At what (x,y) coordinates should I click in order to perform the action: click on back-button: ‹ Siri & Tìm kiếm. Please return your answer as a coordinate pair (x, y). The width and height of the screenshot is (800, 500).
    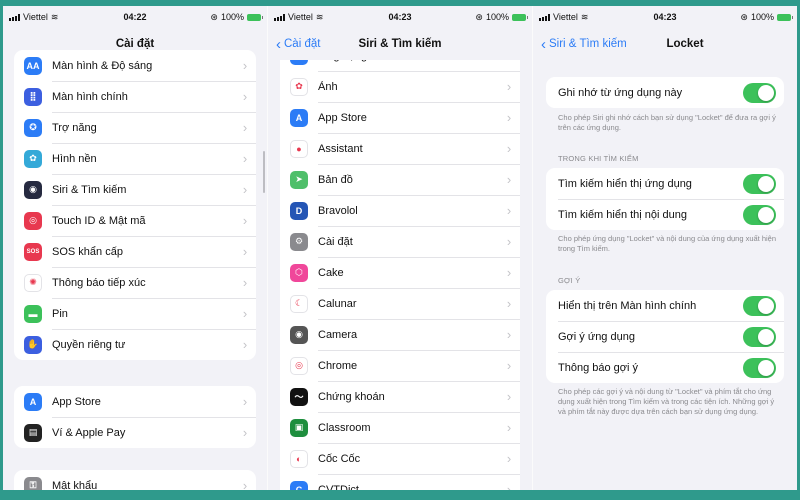
    Looking at the image, I should click on (584, 44).